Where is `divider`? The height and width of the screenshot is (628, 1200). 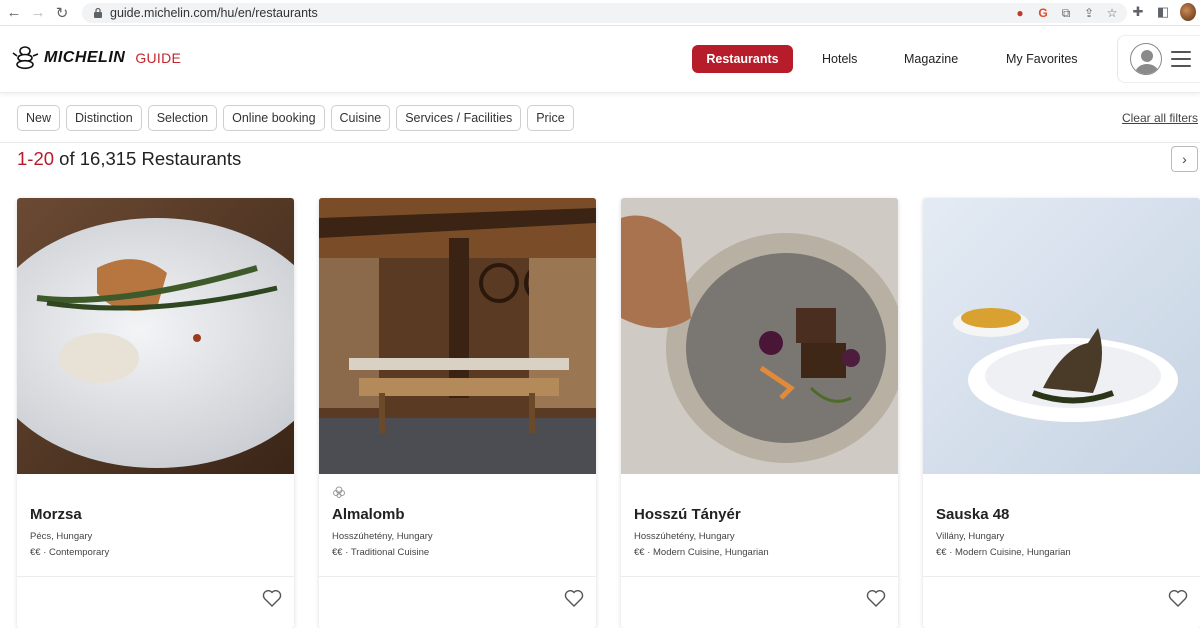 divider is located at coordinates (600, 142).